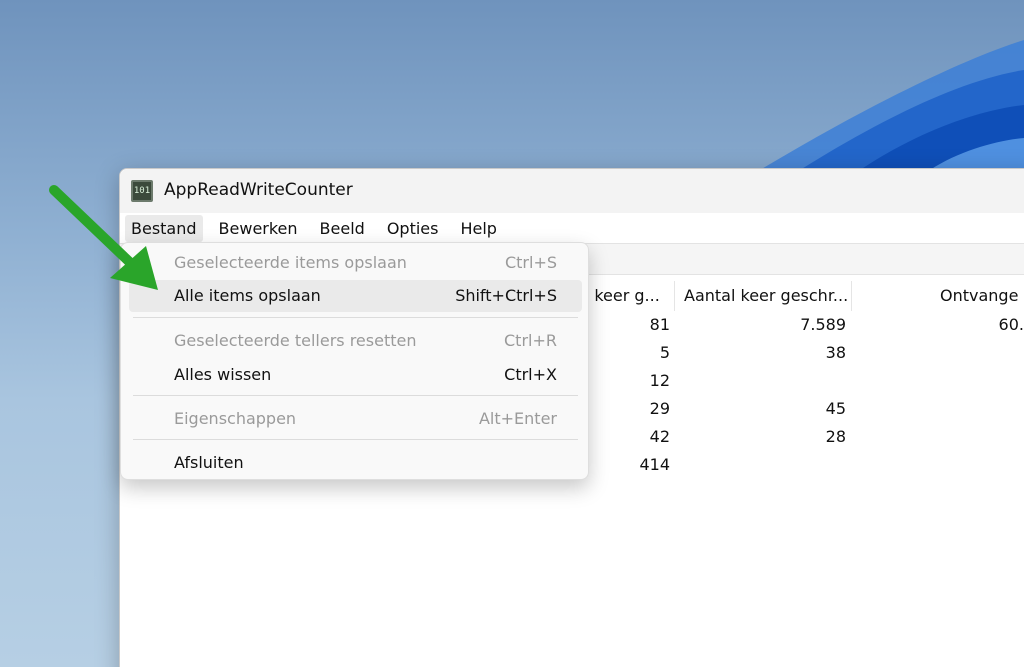 This screenshot has width=1024, height=667. What do you see at coordinates (530, 374) in the screenshot?
I see `menu-item-shortcut: Ctrl+X` at bounding box center [530, 374].